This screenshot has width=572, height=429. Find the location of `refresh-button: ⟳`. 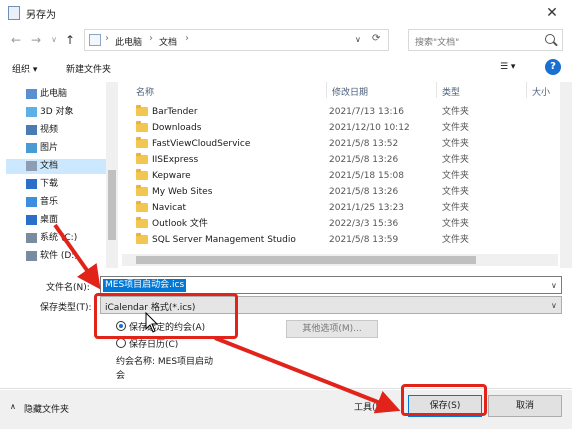

refresh-button: ⟳ is located at coordinates (376, 38).